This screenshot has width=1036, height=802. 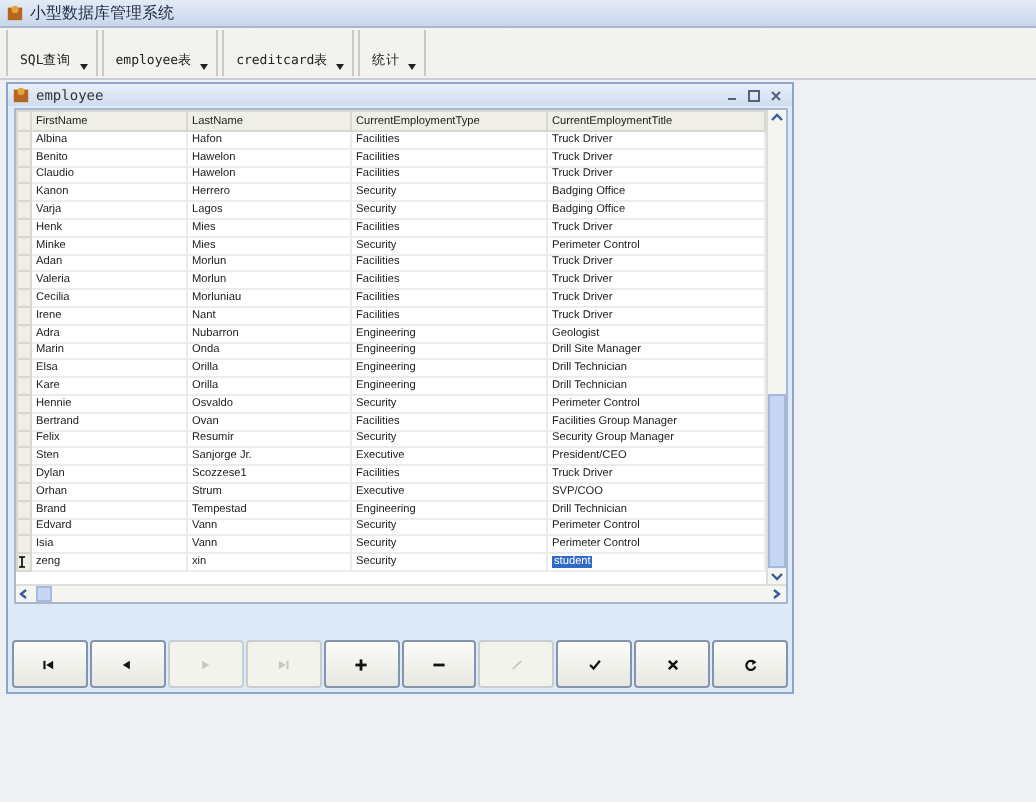 I want to click on post-button, so click(x=594, y=664).